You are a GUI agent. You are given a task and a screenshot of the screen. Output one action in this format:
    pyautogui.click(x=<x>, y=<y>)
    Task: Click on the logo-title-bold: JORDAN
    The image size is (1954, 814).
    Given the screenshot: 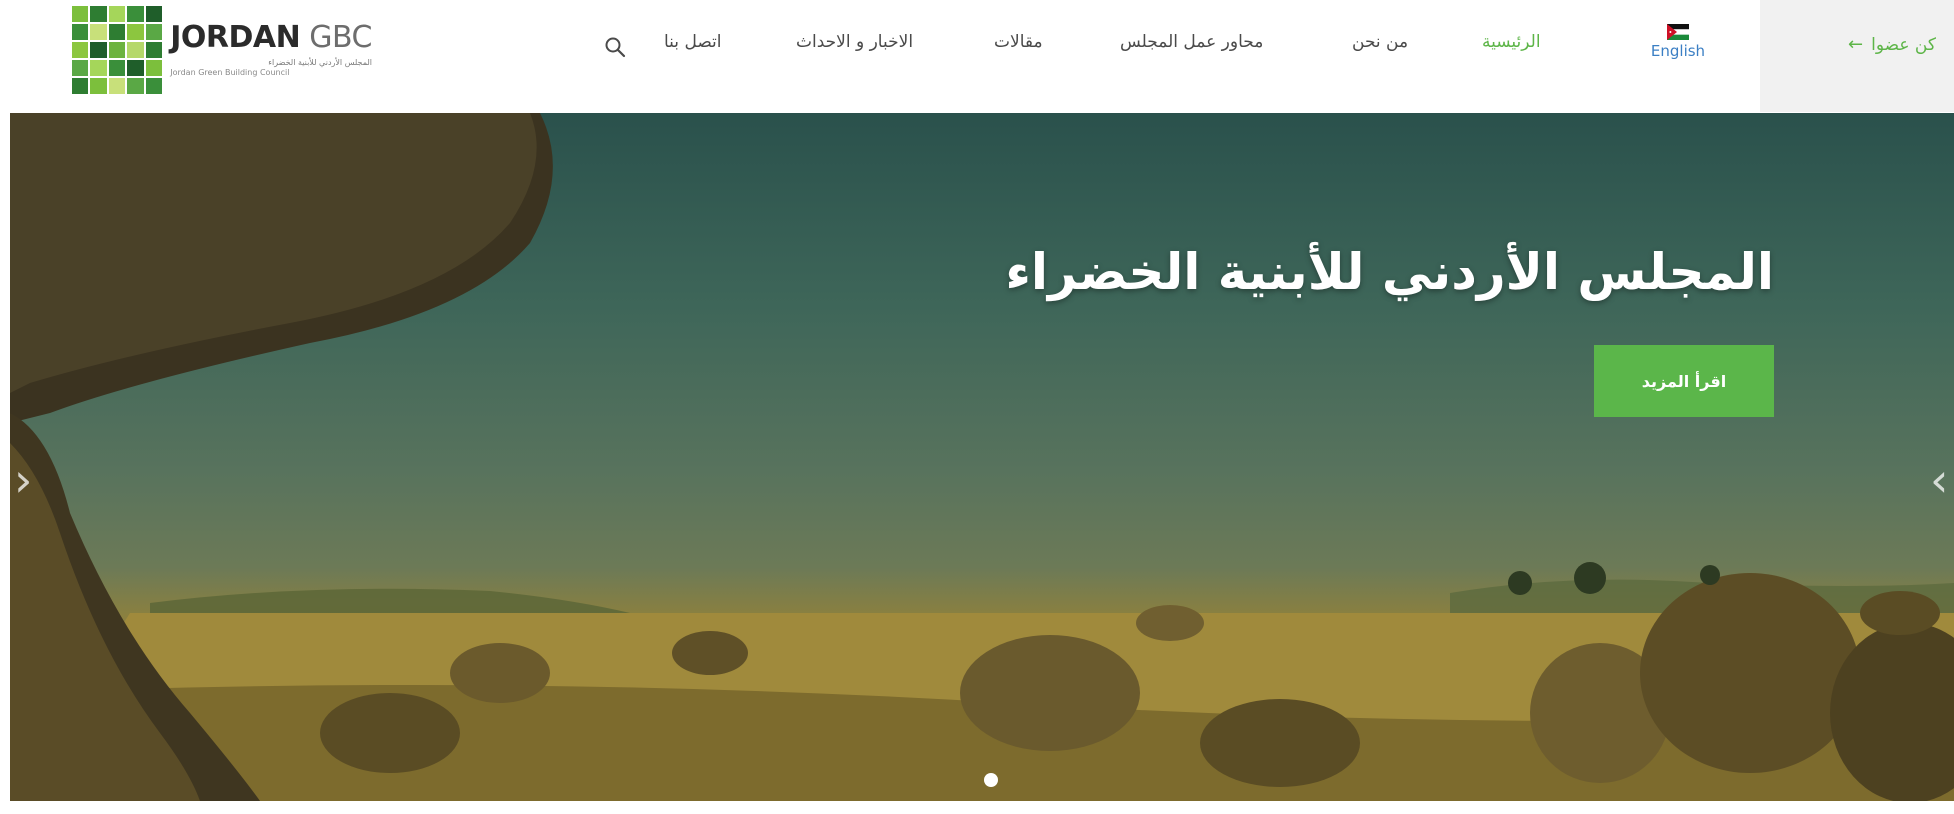 What is the action you would take?
    pyautogui.click(x=235, y=37)
    